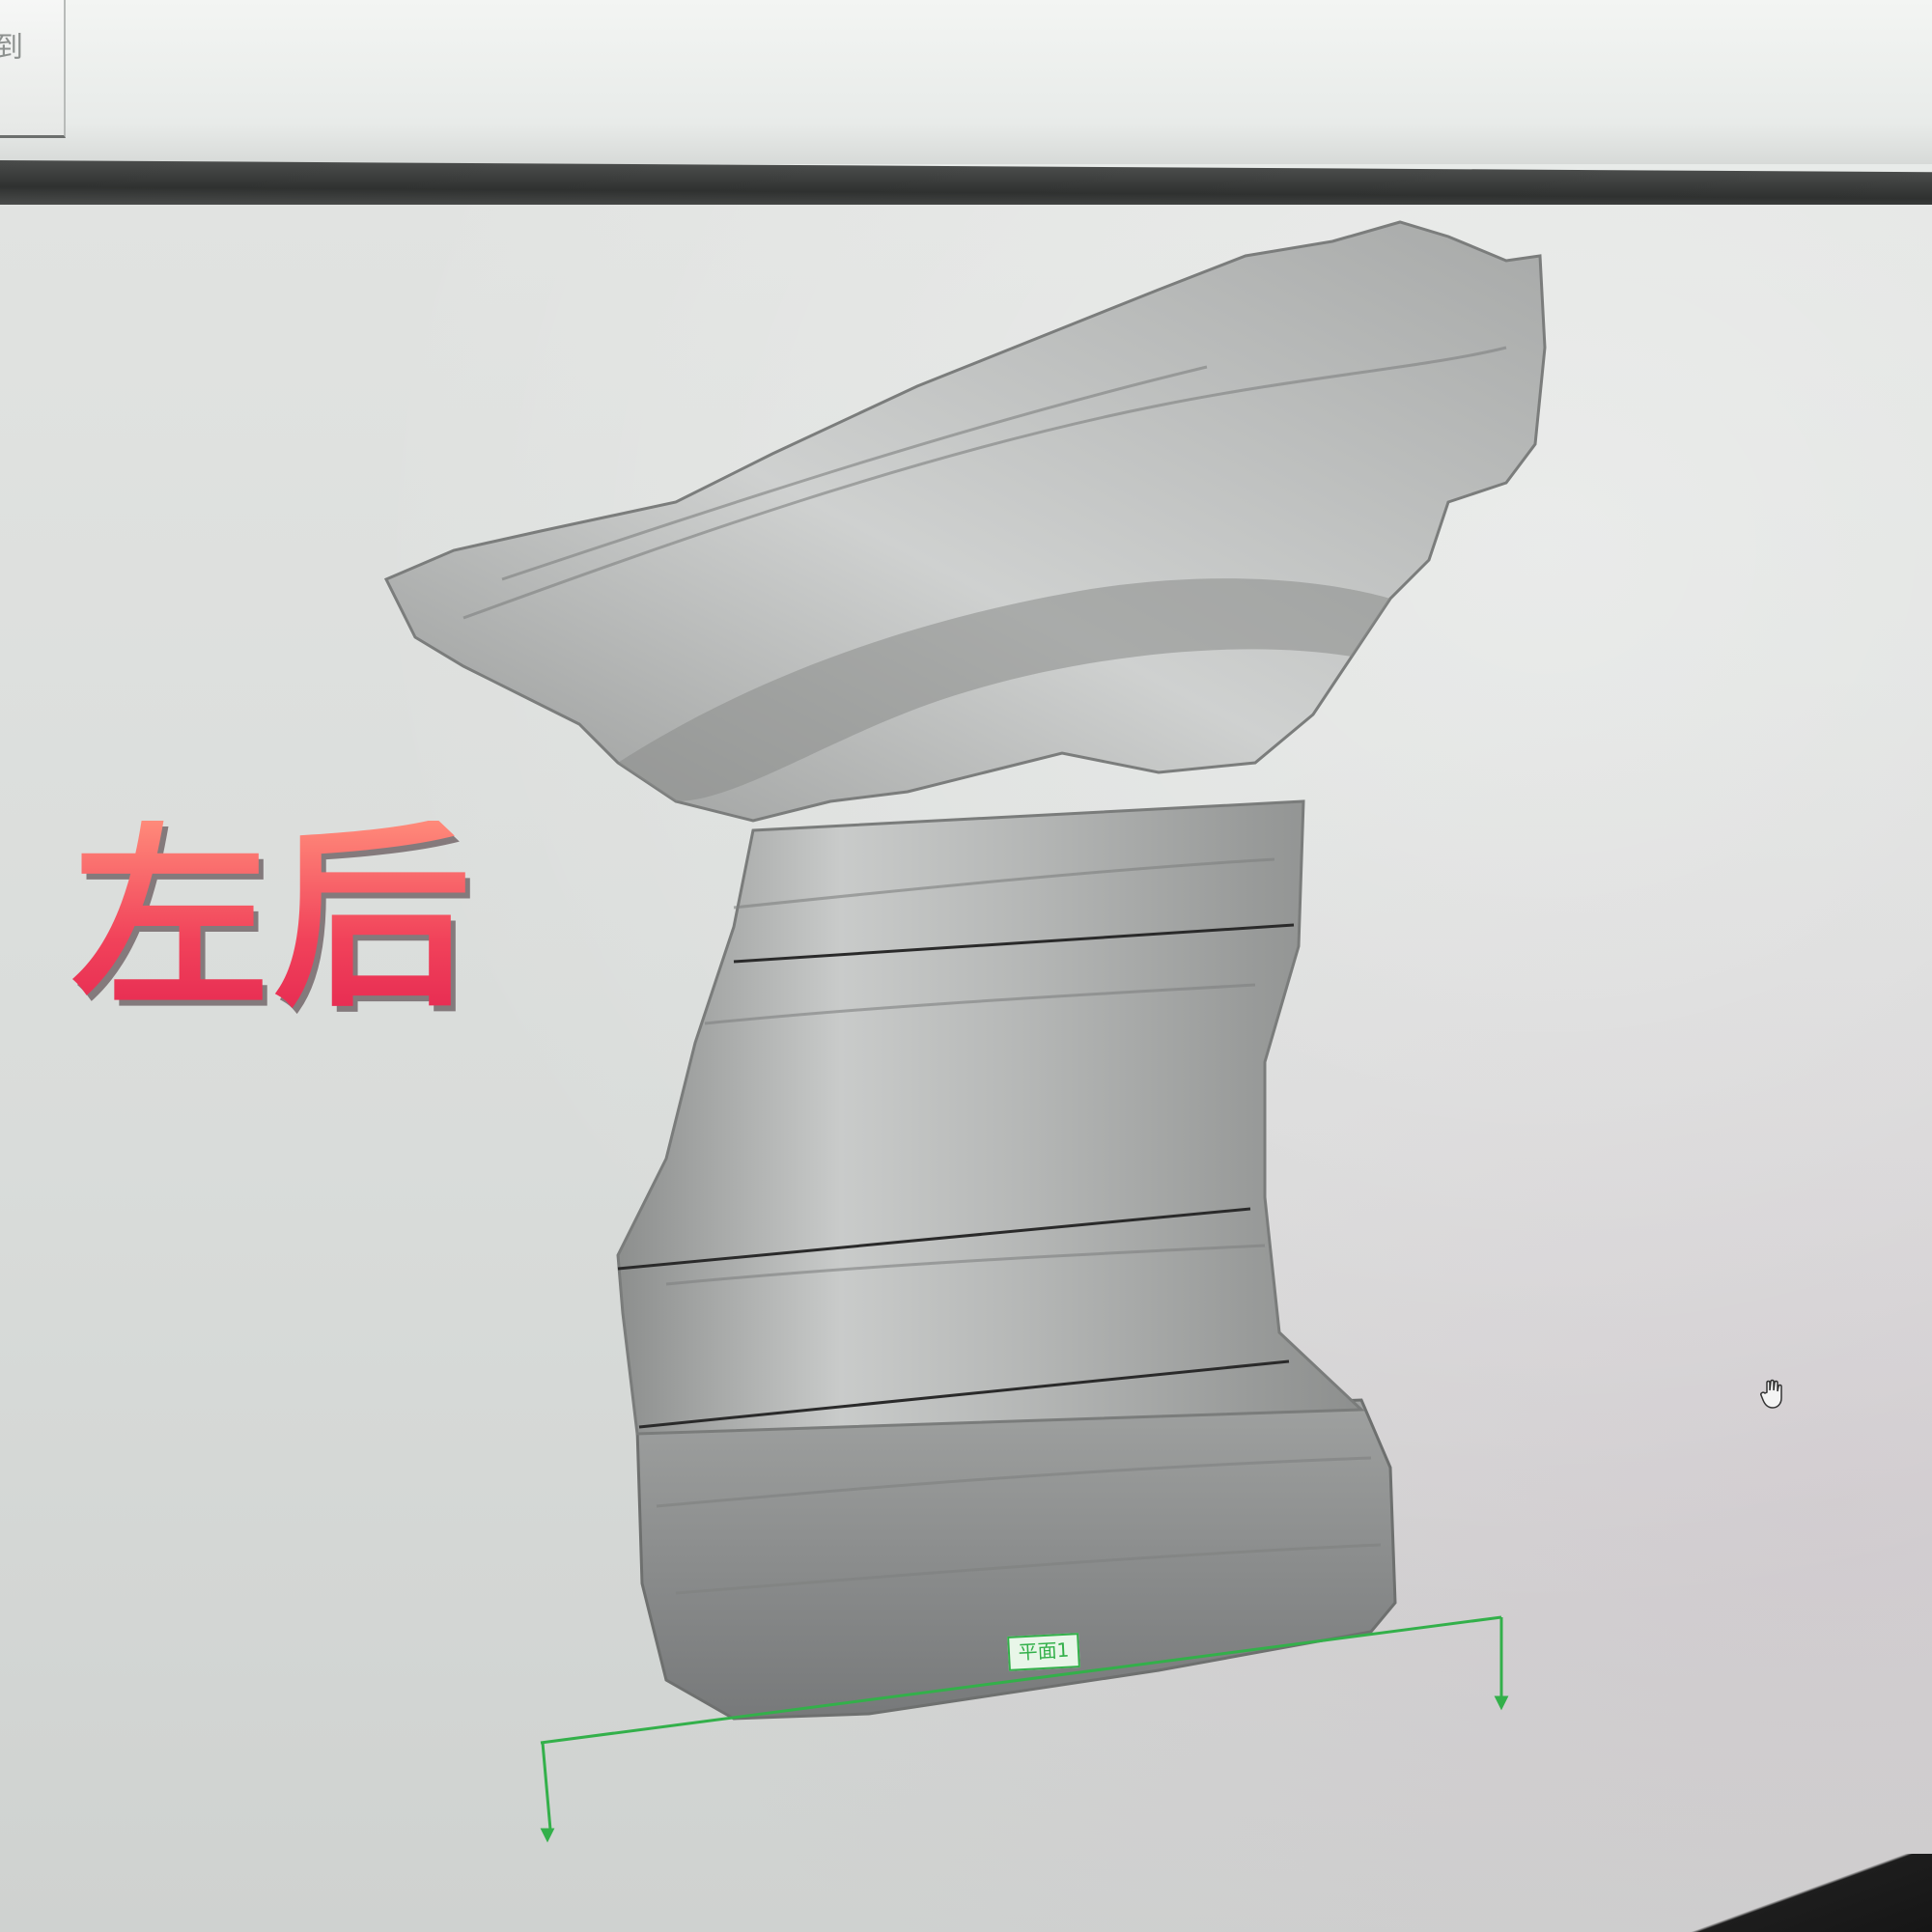 This screenshot has width=1932, height=1932. I want to click on hand-cursor-icon, so click(1771, 1394).